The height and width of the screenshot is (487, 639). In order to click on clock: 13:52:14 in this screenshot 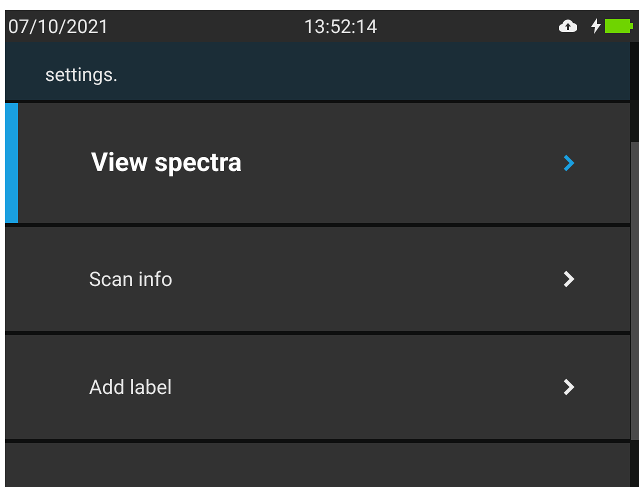, I will do `click(340, 26)`.